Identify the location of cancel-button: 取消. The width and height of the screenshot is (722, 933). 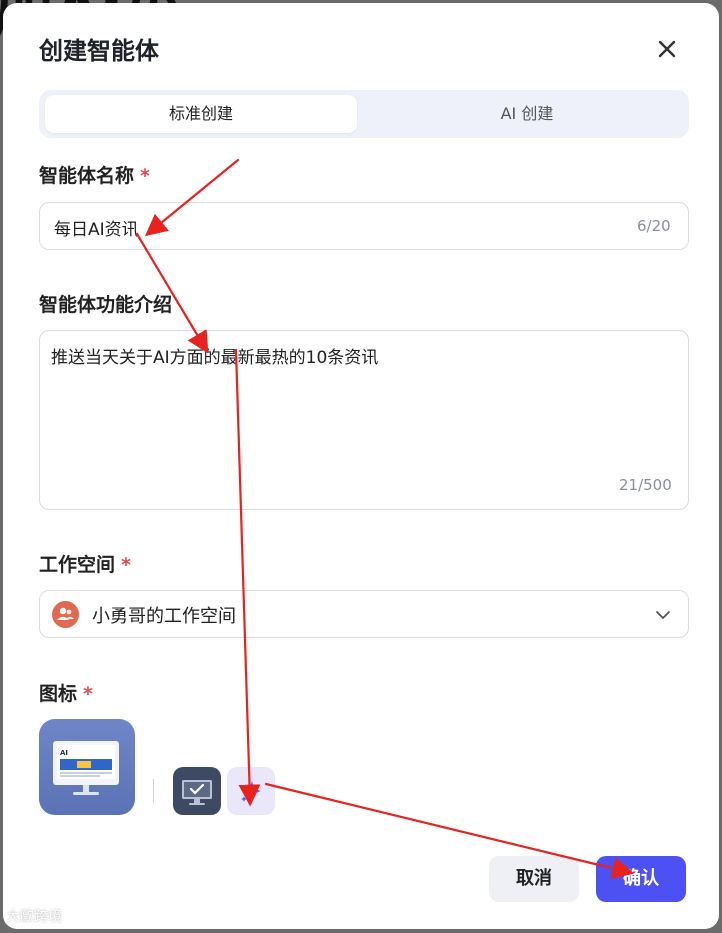
(534, 879).